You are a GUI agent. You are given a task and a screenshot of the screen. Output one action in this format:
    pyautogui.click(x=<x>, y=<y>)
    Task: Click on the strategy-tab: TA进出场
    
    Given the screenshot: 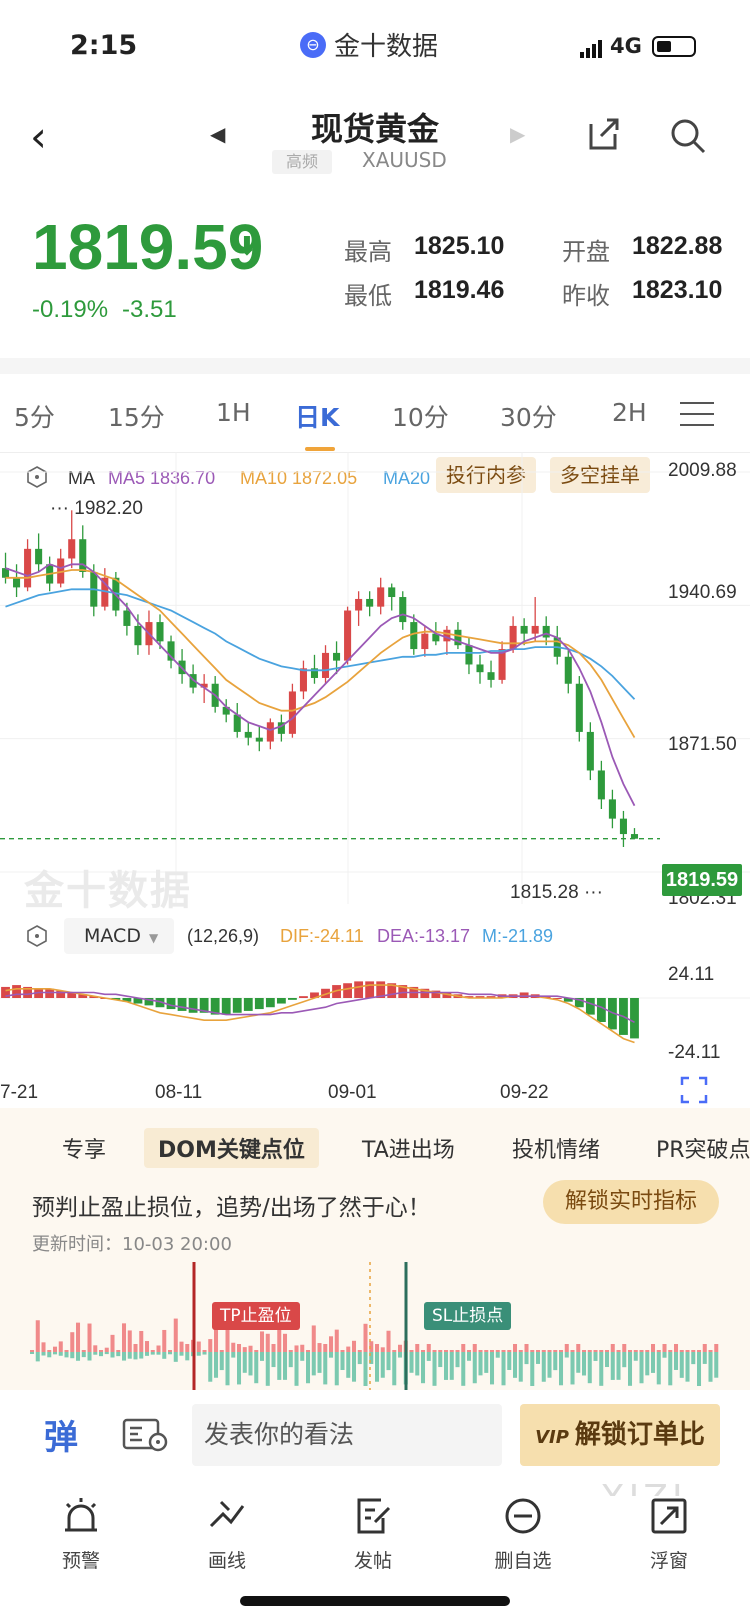 What is the action you would take?
    pyautogui.click(x=408, y=1148)
    